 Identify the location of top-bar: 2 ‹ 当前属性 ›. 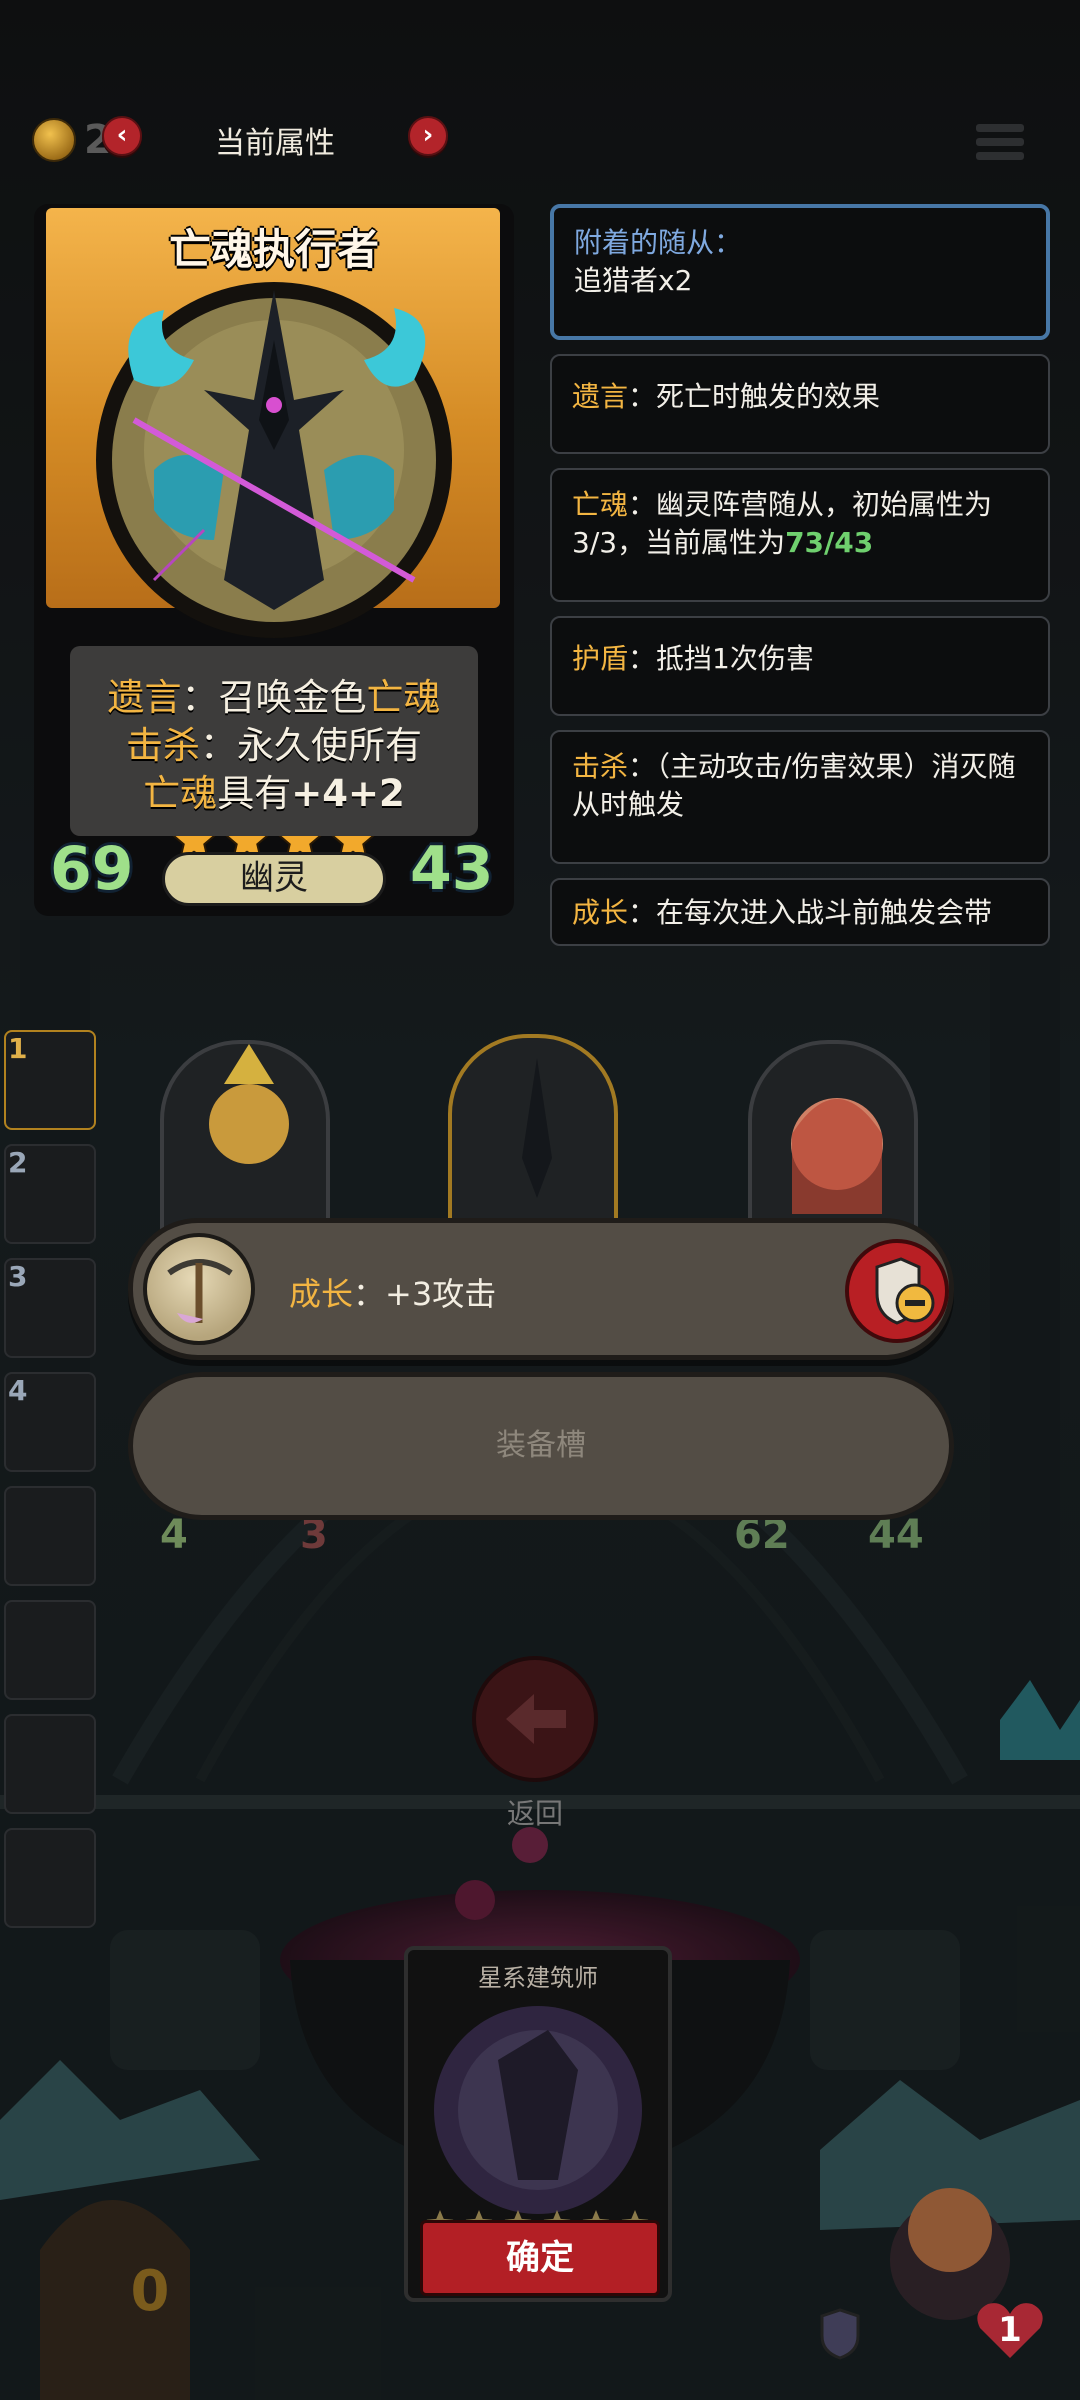
(540, 140).